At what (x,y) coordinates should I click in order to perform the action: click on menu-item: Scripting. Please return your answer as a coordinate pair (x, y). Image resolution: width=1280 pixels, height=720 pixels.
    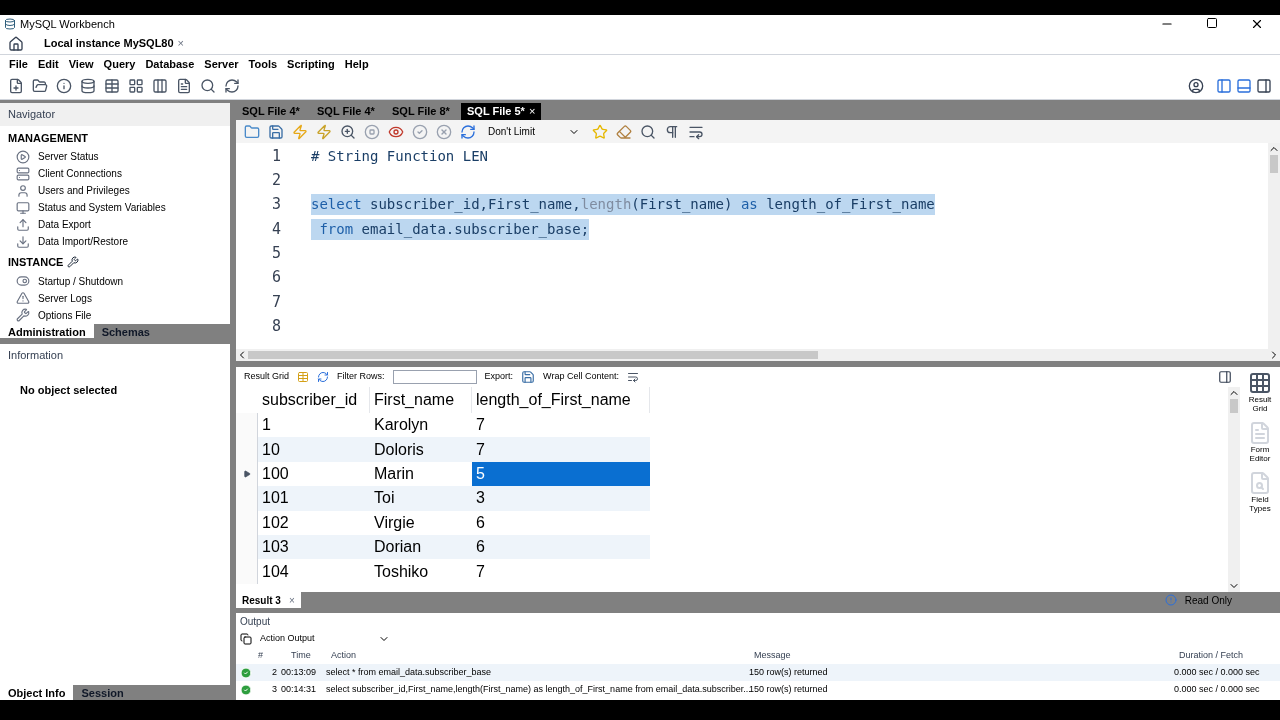
    Looking at the image, I should click on (311, 64).